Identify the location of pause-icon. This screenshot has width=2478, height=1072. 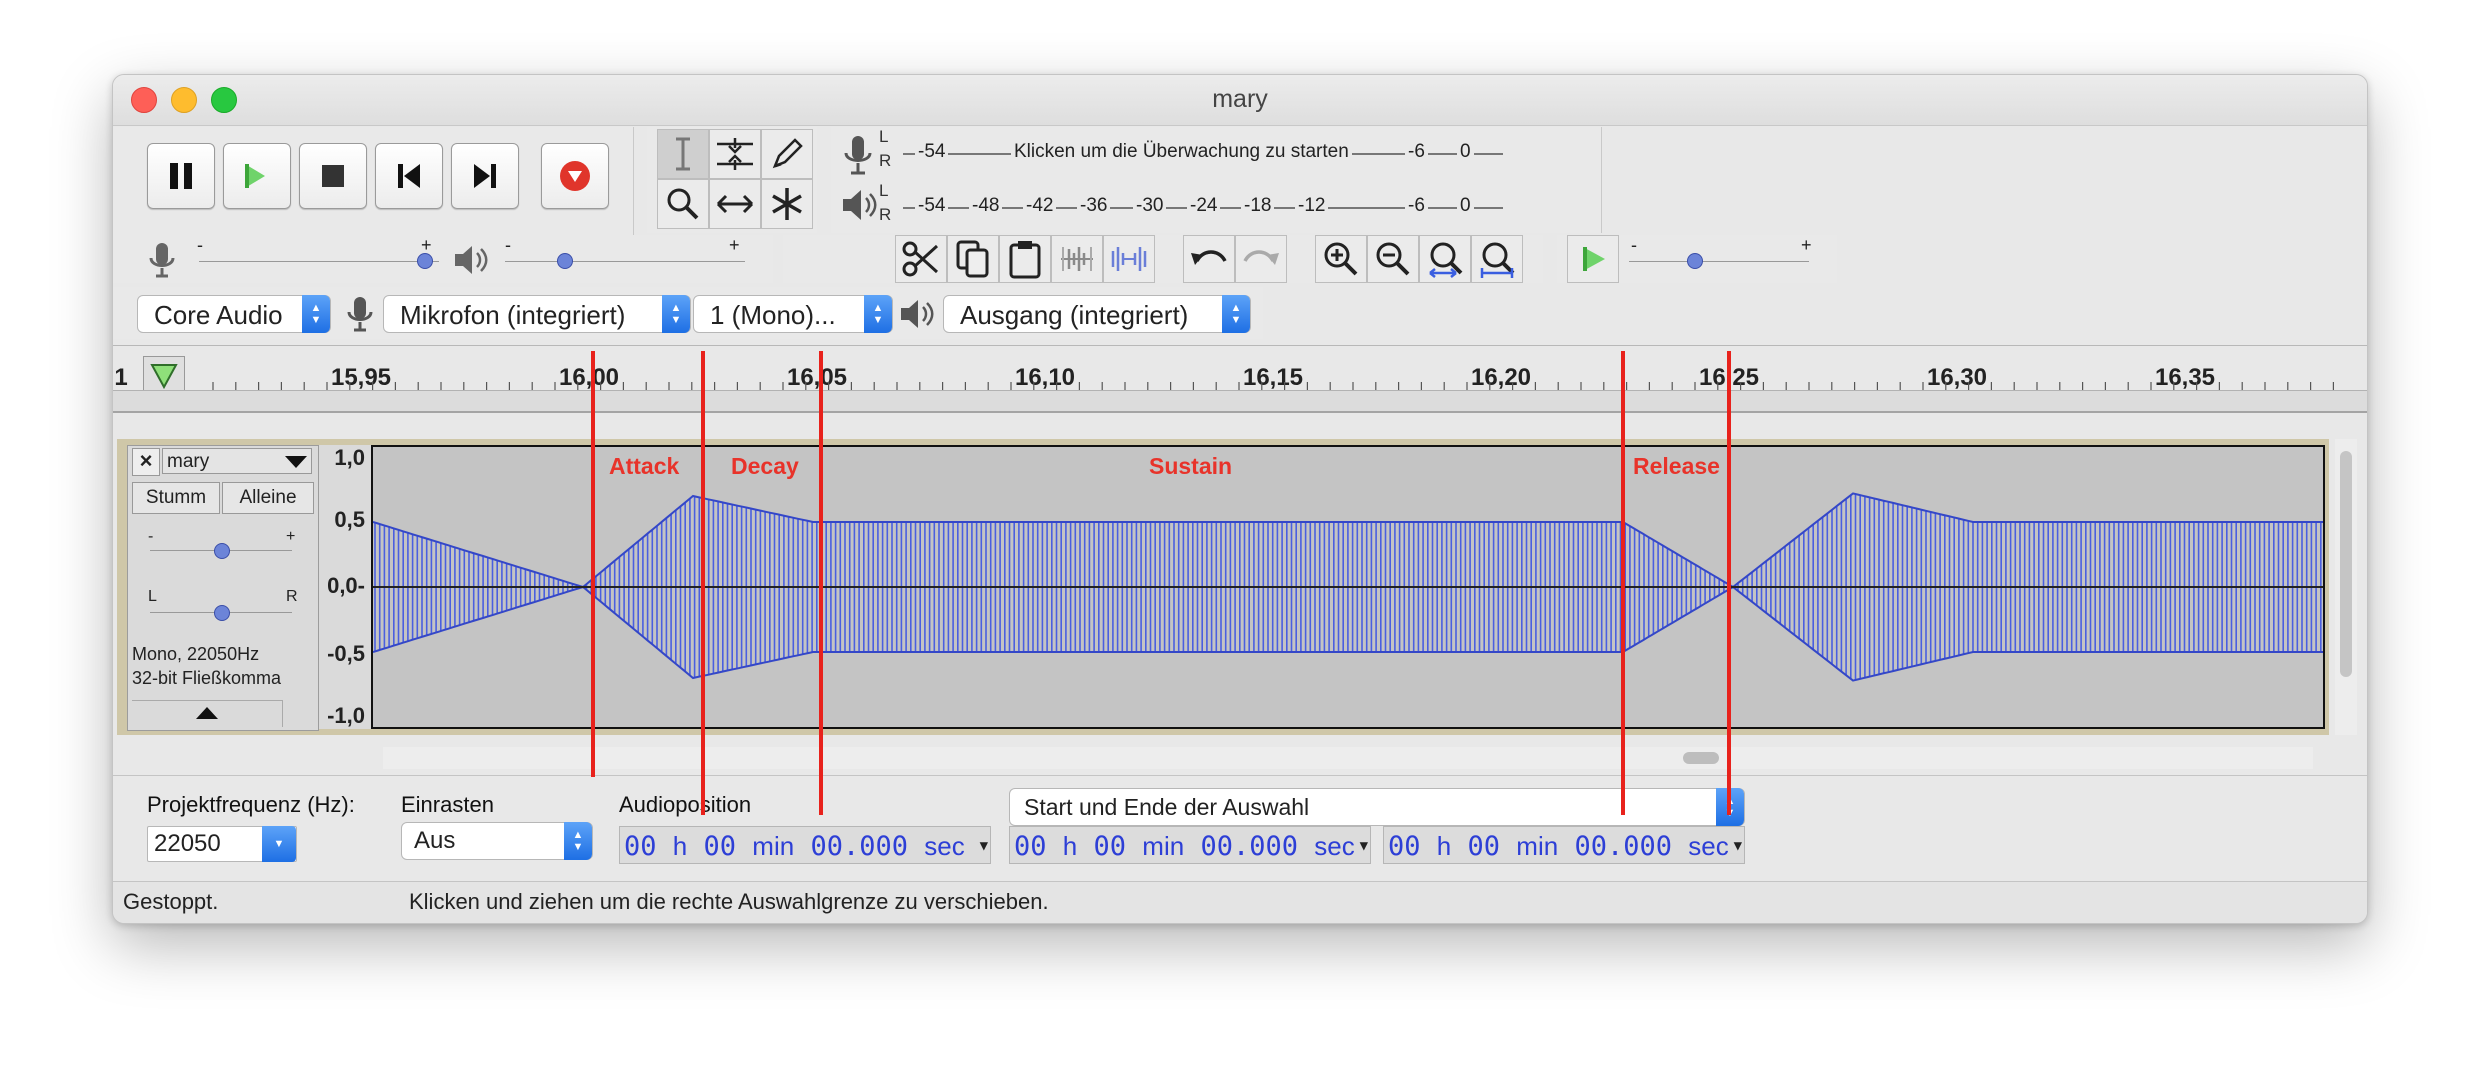
(181, 176).